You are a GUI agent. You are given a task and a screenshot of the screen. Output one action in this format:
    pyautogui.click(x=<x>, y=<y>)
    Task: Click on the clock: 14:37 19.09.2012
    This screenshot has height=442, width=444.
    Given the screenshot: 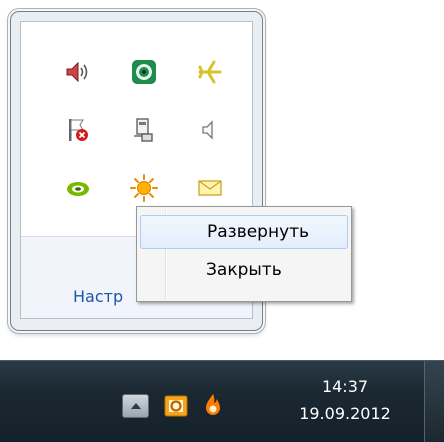 What is the action you would take?
    pyautogui.click(x=345, y=400)
    